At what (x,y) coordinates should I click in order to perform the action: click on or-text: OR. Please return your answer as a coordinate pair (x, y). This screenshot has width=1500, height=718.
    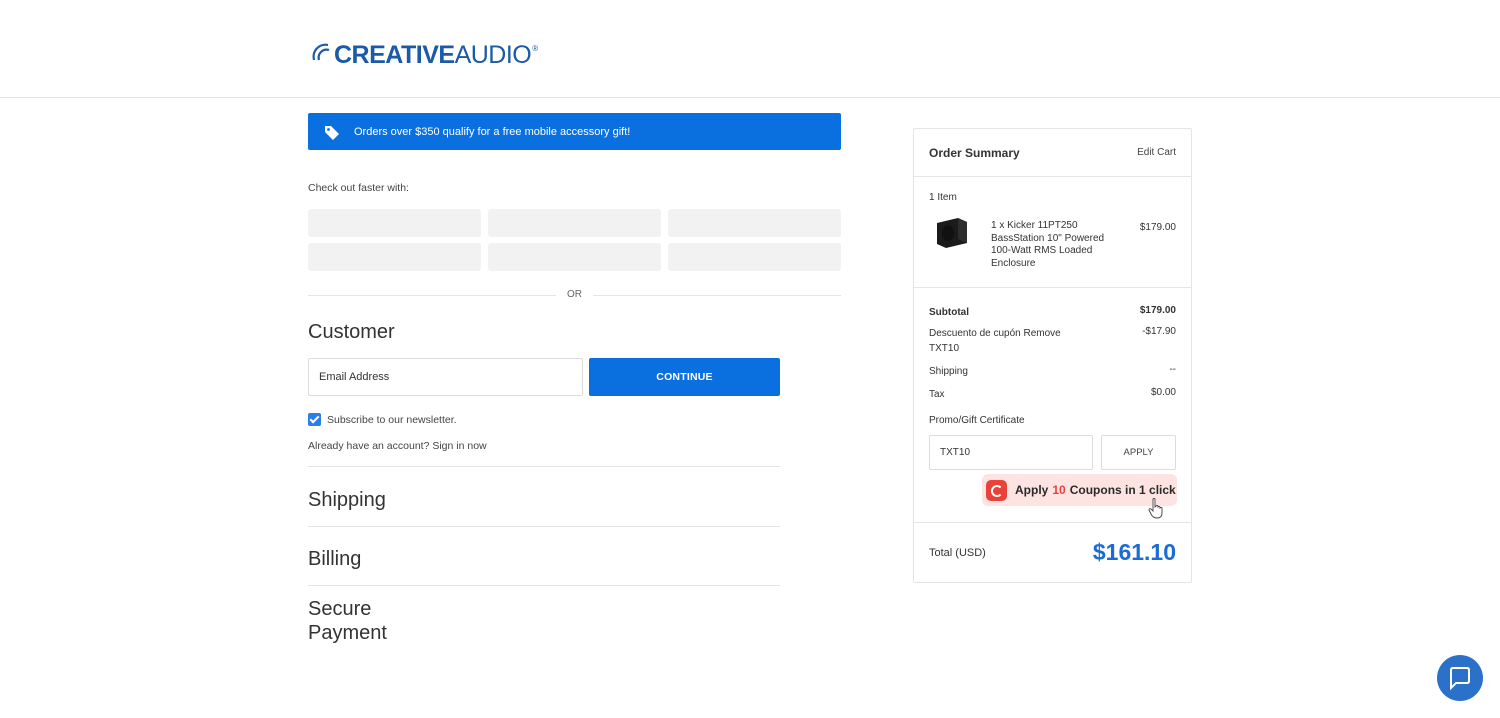
    Looking at the image, I should click on (574, 294).